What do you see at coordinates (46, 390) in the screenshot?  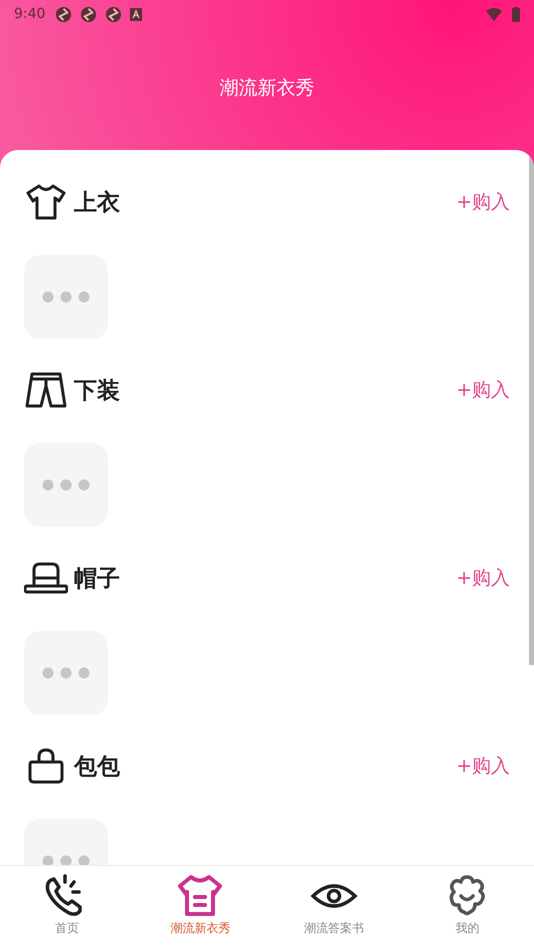 I see `shorts-icon` at bounding box center [46, 390].